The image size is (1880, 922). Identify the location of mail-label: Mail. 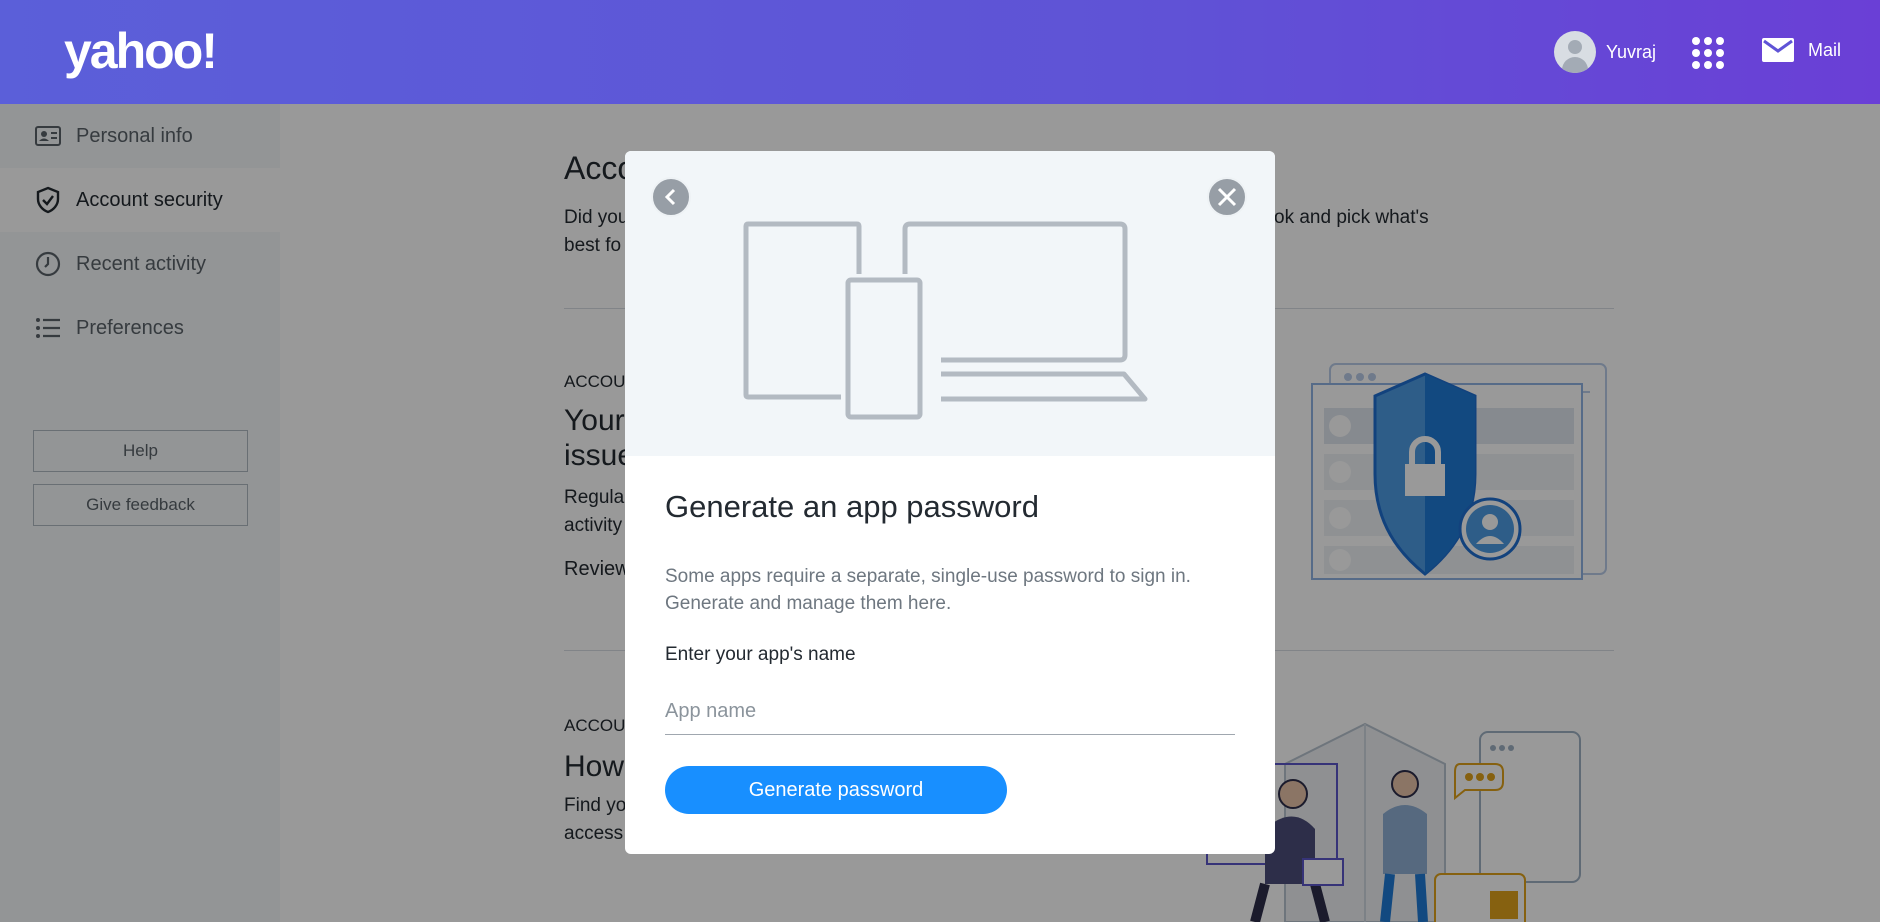
(1824, 50).